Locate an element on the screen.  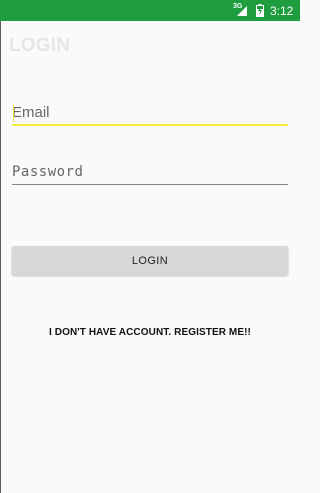
status-clock: 3:12 is located at coordinates (282, 11).